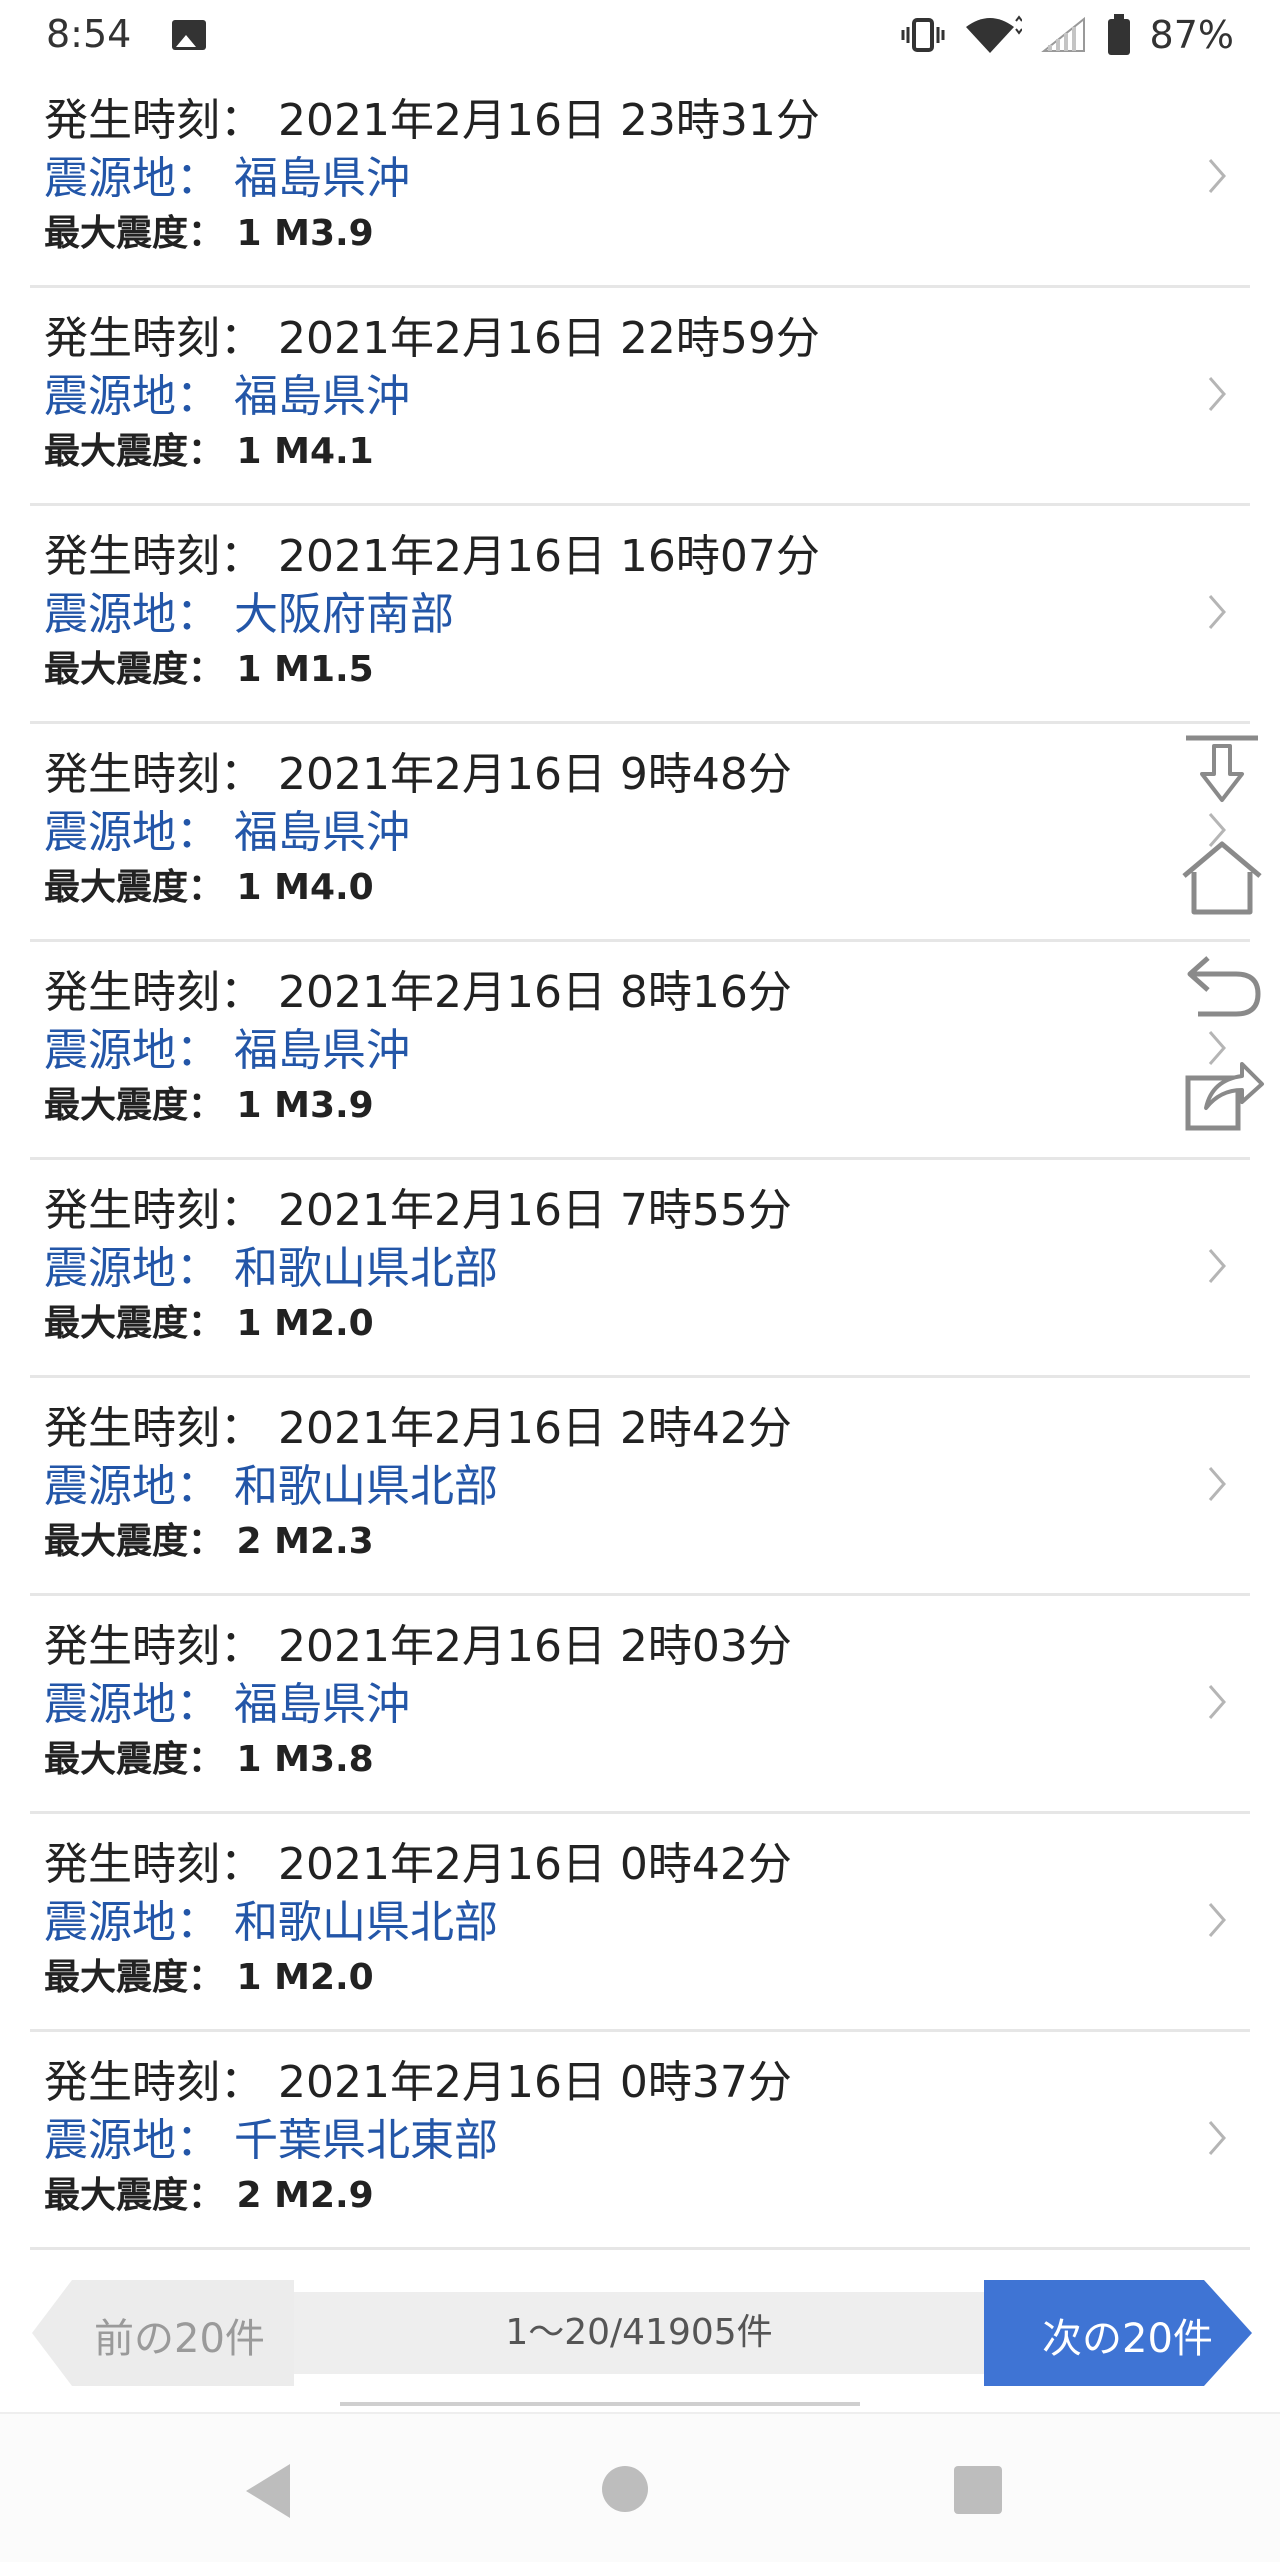  Describe the element at coordinates (923, 35) in the screenshot. I see `vibrate-icon` at that location.